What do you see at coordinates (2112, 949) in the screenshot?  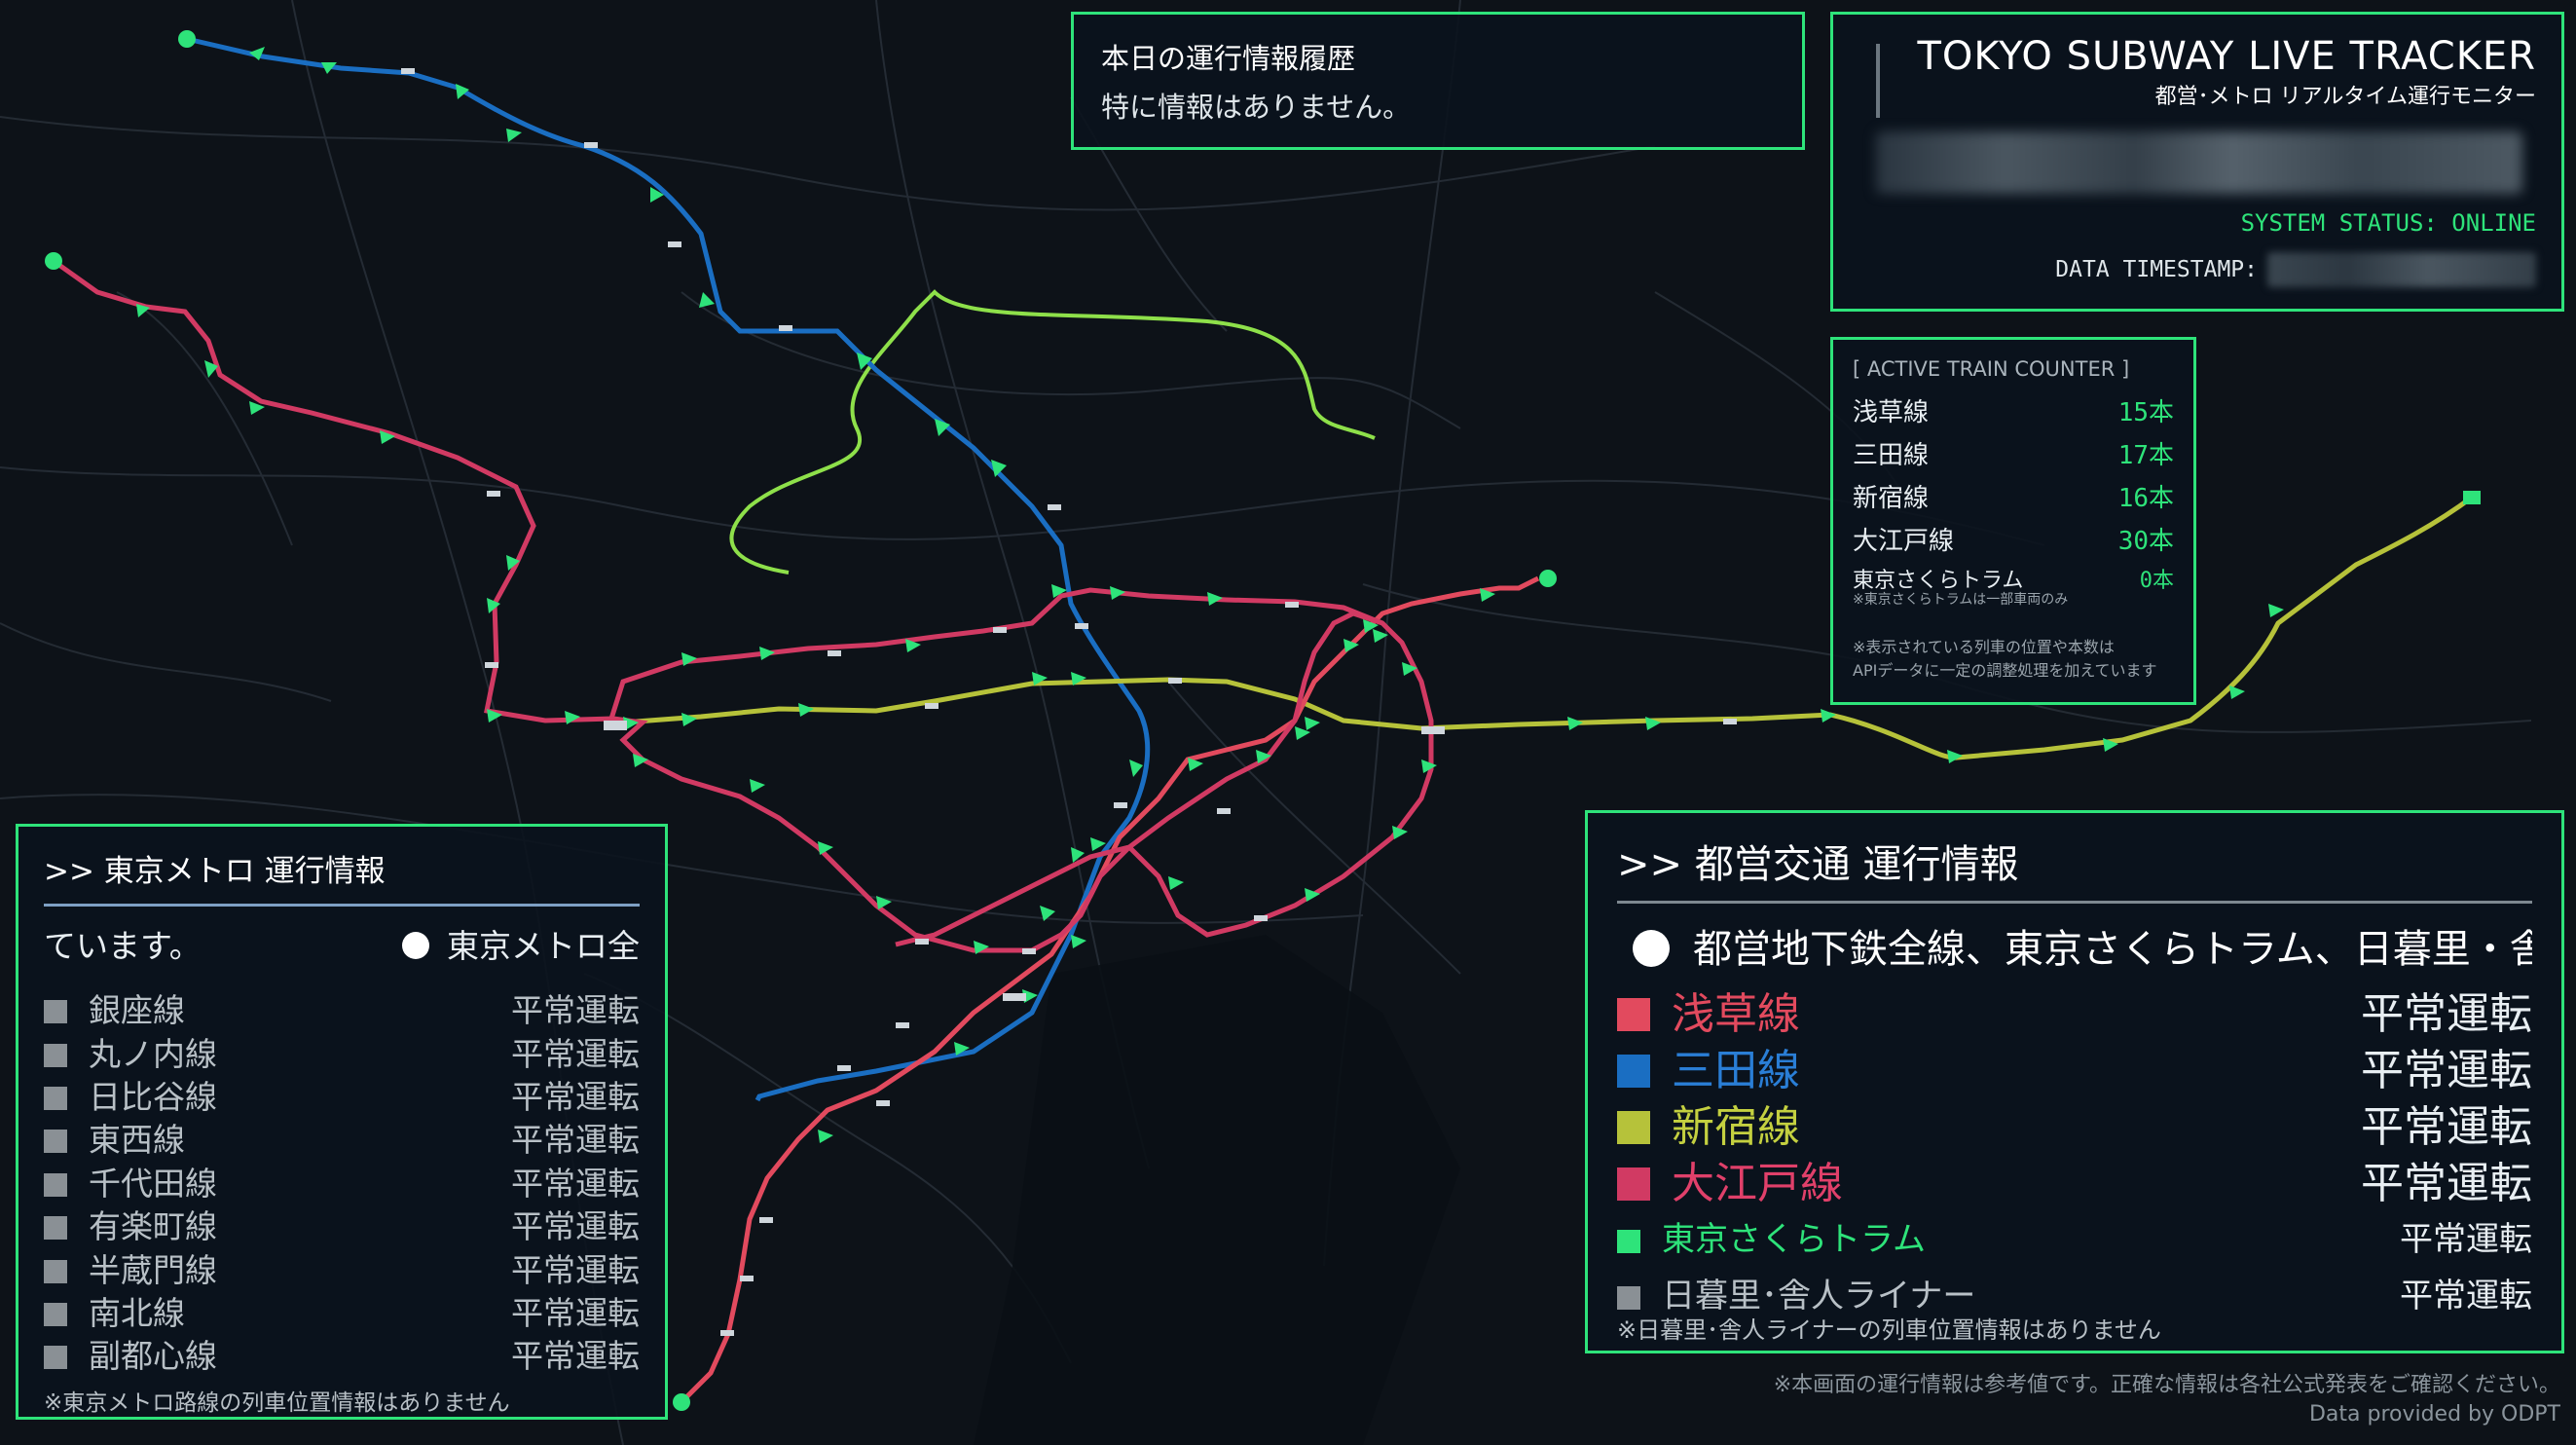 I see `ticker-text: 都営地下鉄全線、東京さくらトラム、日暮里・舎` at bounding box center [2112, 949].